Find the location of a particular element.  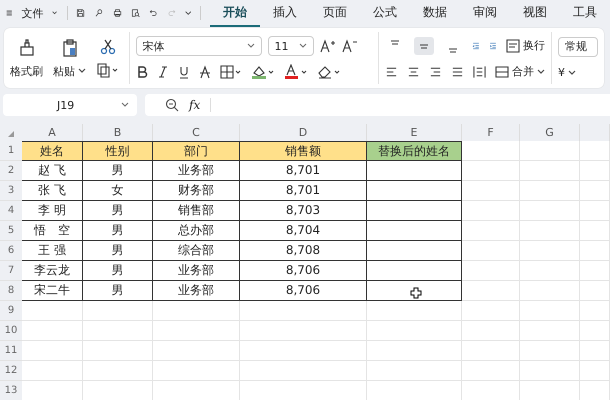

ribbon-tab: 视图 is located at coordinates (535, 13).